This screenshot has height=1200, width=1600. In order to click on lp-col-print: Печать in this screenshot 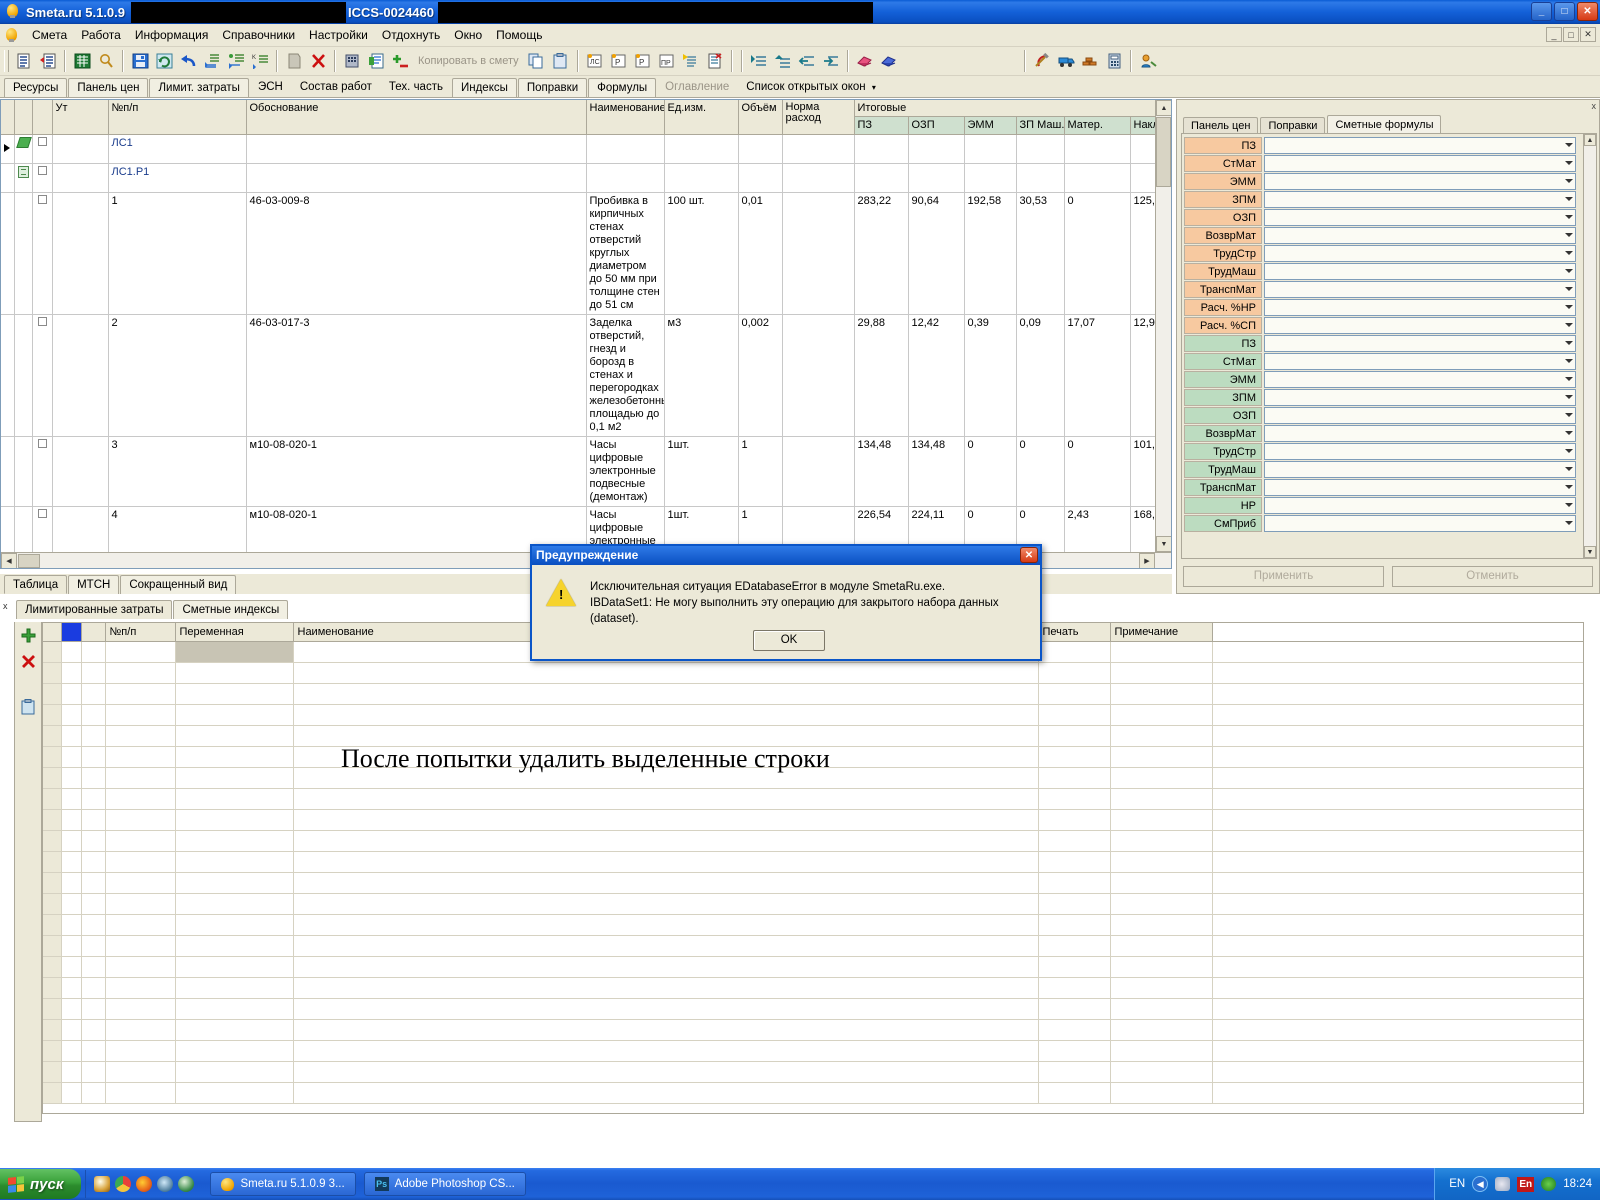, I will do `click(1074, 632)`.